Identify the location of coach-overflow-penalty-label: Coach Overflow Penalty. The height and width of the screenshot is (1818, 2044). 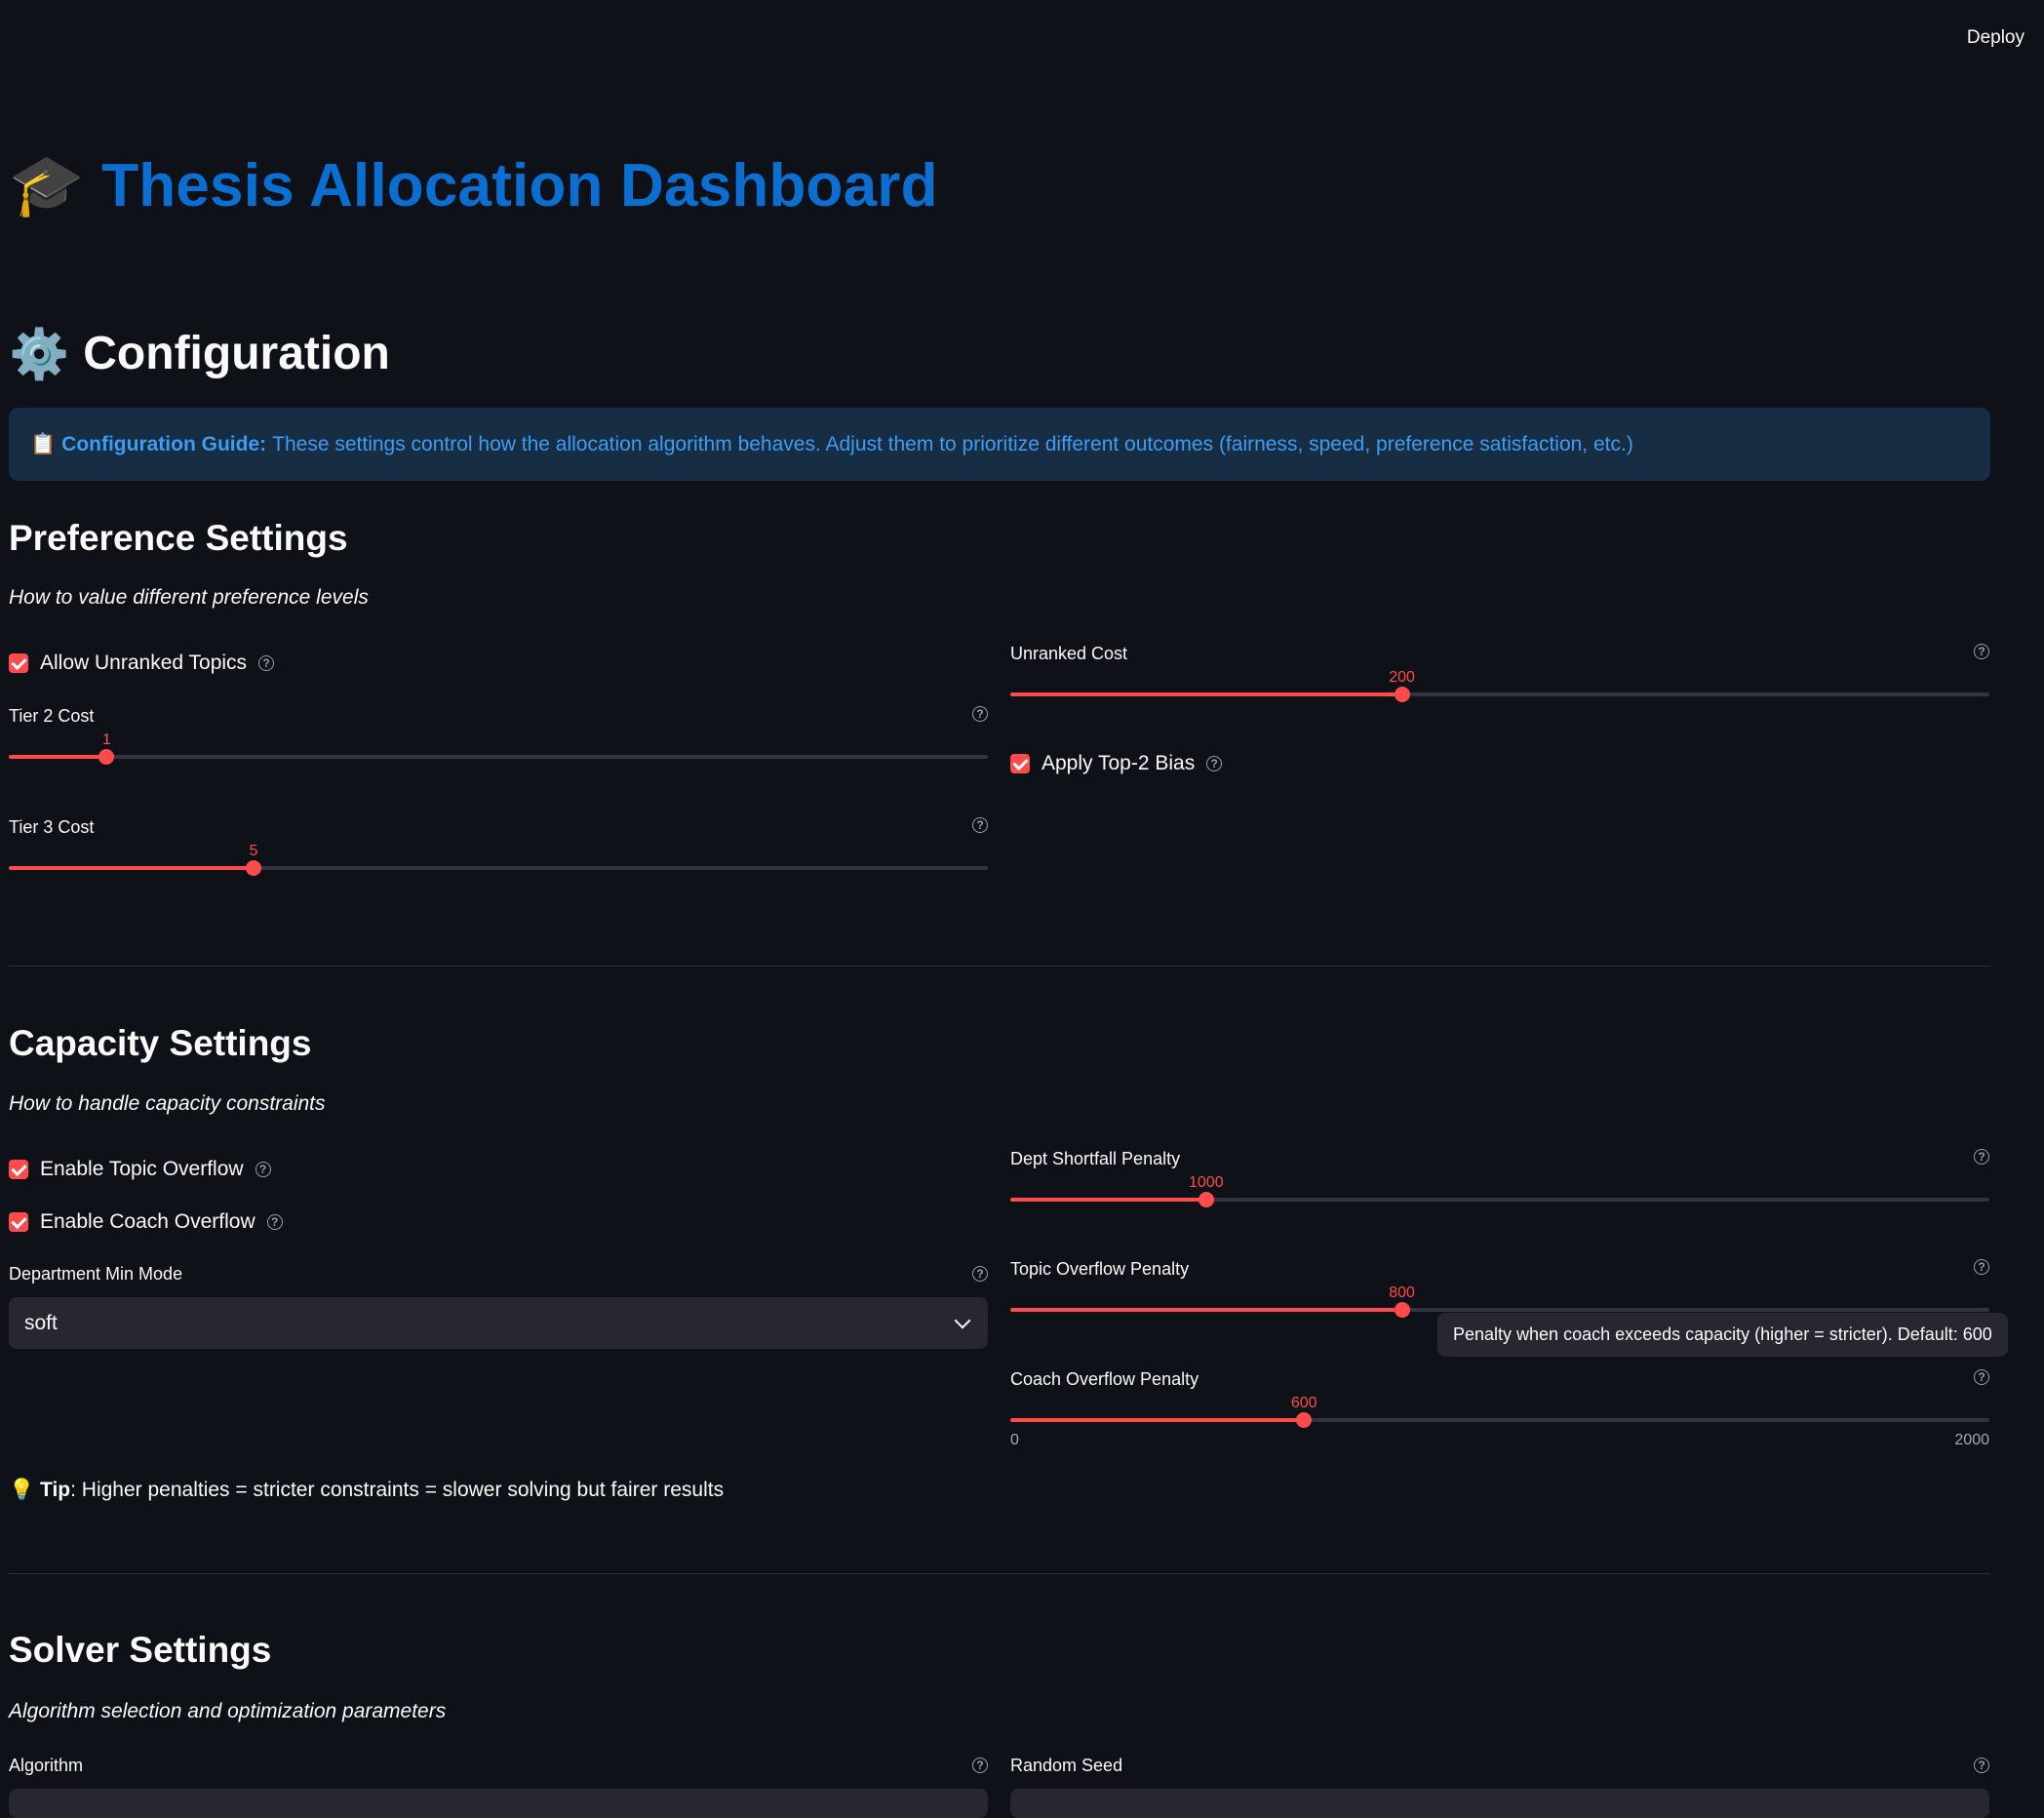
(1104, 1379).